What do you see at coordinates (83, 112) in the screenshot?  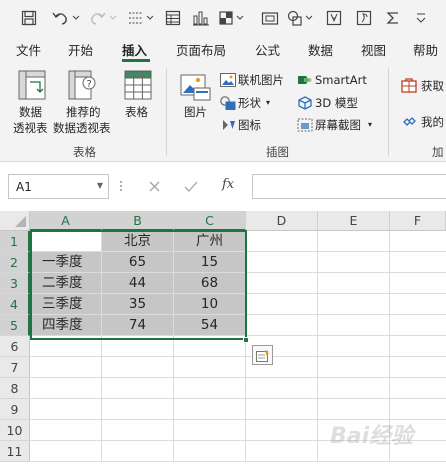 I see `recommended-pivot-label-1: 推荐的` at bounding box center [83, 112].